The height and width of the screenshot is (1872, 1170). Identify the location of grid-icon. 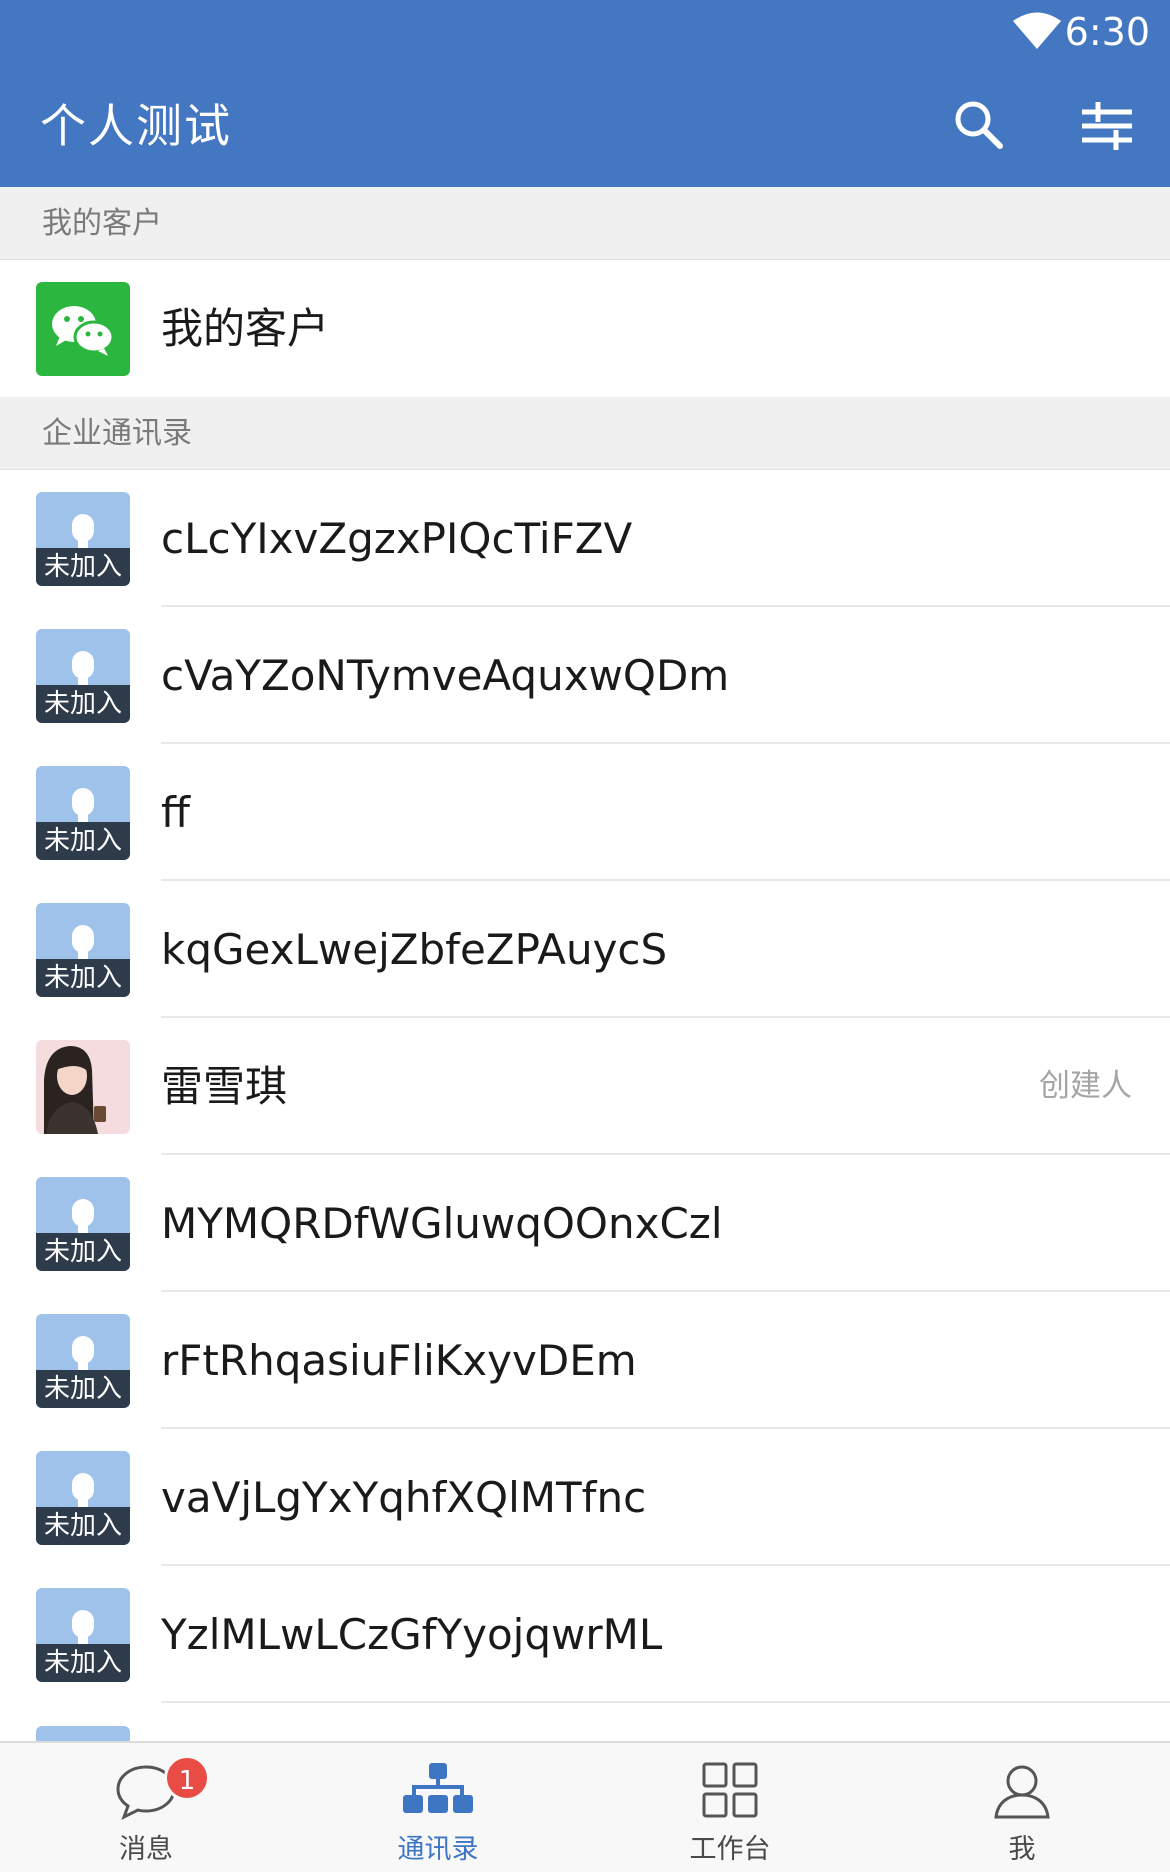
(730, 1790).